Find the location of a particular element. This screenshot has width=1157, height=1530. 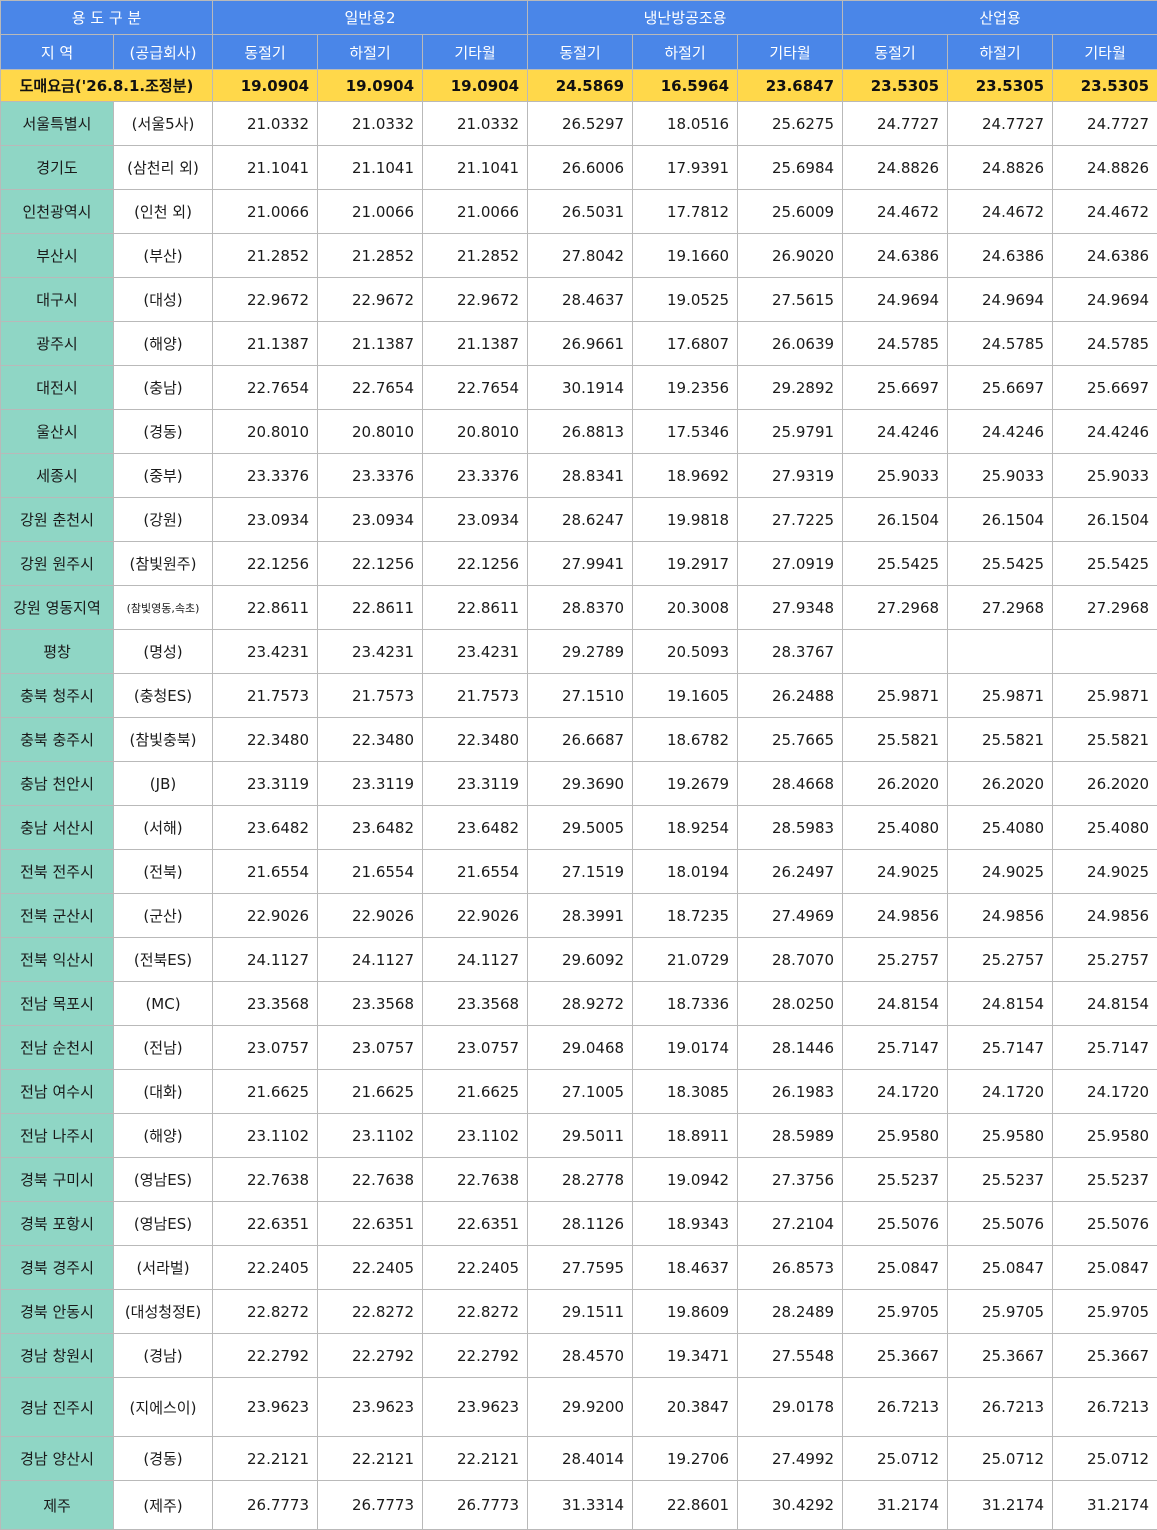

rate-cell: 25.6697 is located at coordinates (1105, 388).